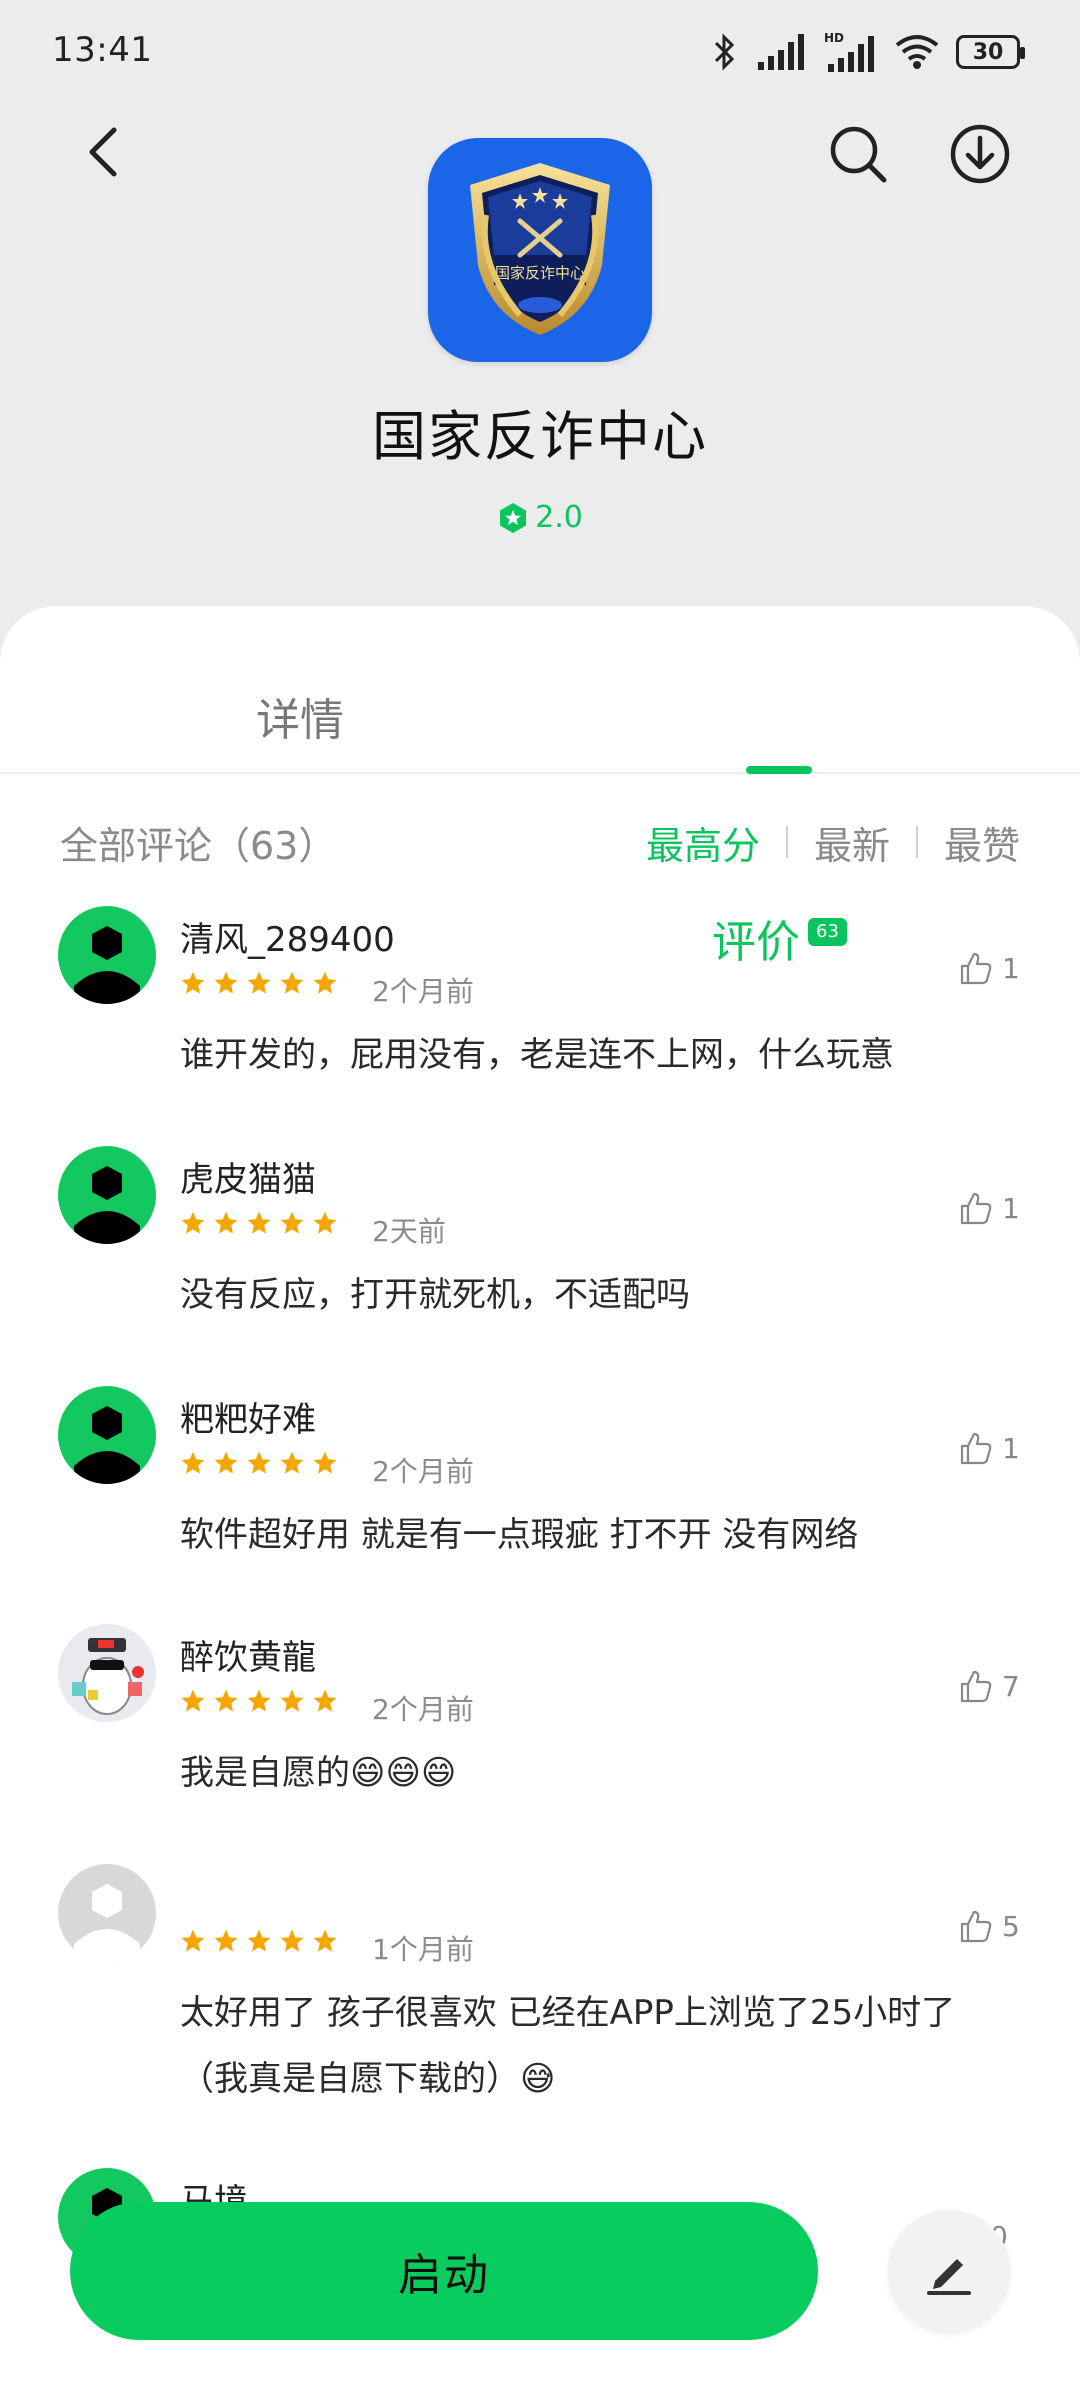 The height and width of the screenshot is (2400, 1080). Describe the element at coordinates (786, 842) in the screenshot. I see `sort-divider` at that location.